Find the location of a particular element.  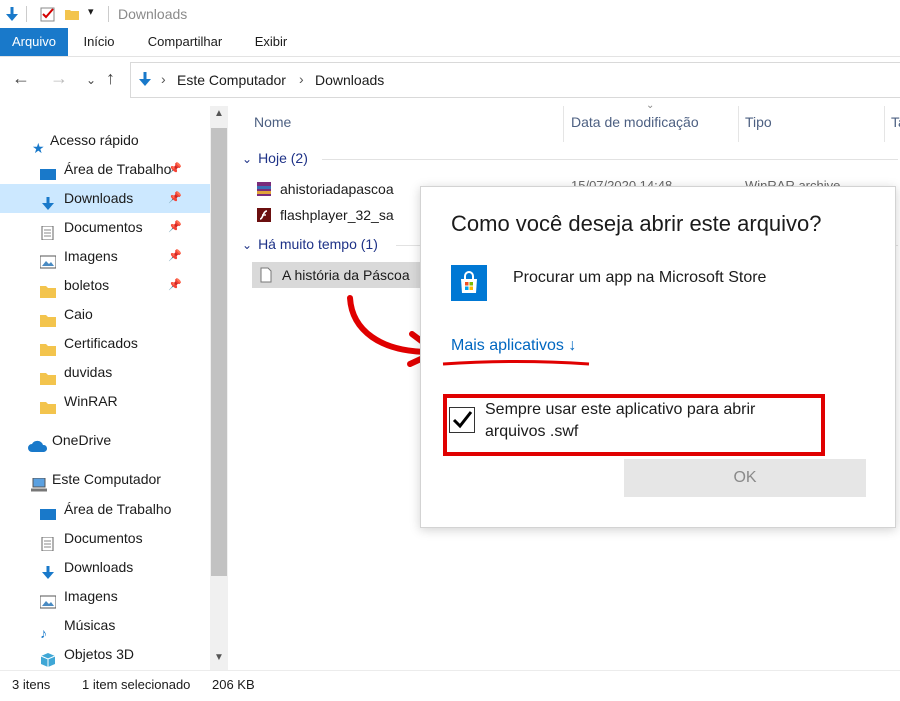

sidebar-item-downloads: Downloads 📌 is located at coordinates (105, 198).